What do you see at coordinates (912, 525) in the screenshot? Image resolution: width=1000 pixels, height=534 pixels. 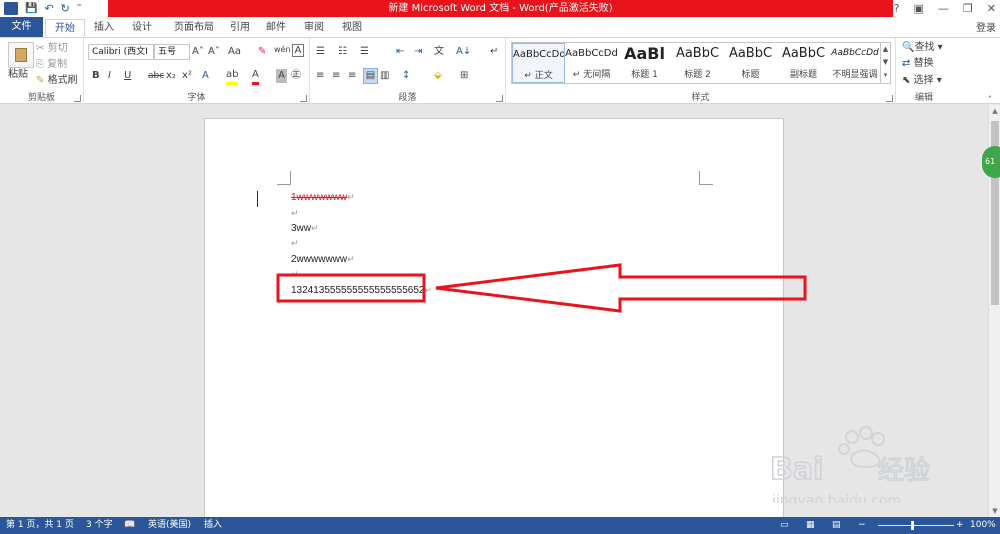 I see `zoom-slider-thumb` at bounding box center [912, 525].